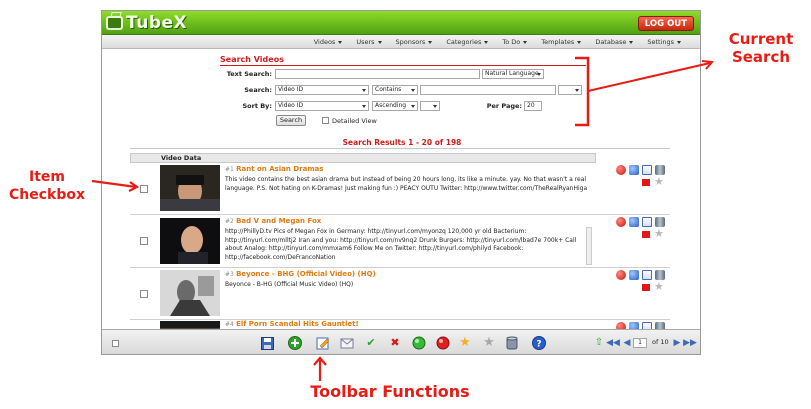 Image resolution: width=811 pixels, height=409 pixels. I want to click on first-page-icon: ◀◀, so click(613, 343).